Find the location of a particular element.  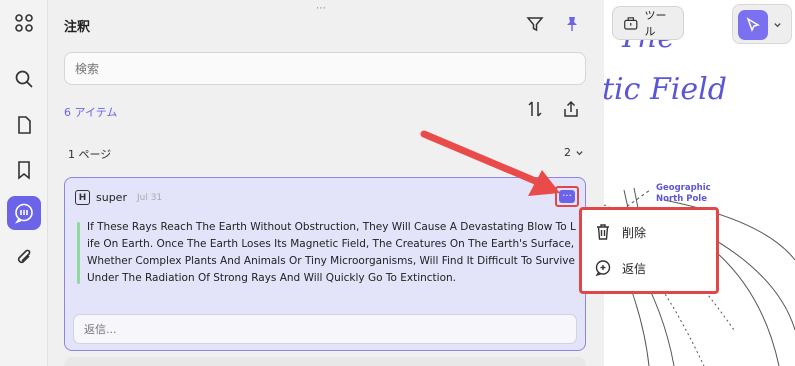

sort-button is located at coordinates (535, 109).